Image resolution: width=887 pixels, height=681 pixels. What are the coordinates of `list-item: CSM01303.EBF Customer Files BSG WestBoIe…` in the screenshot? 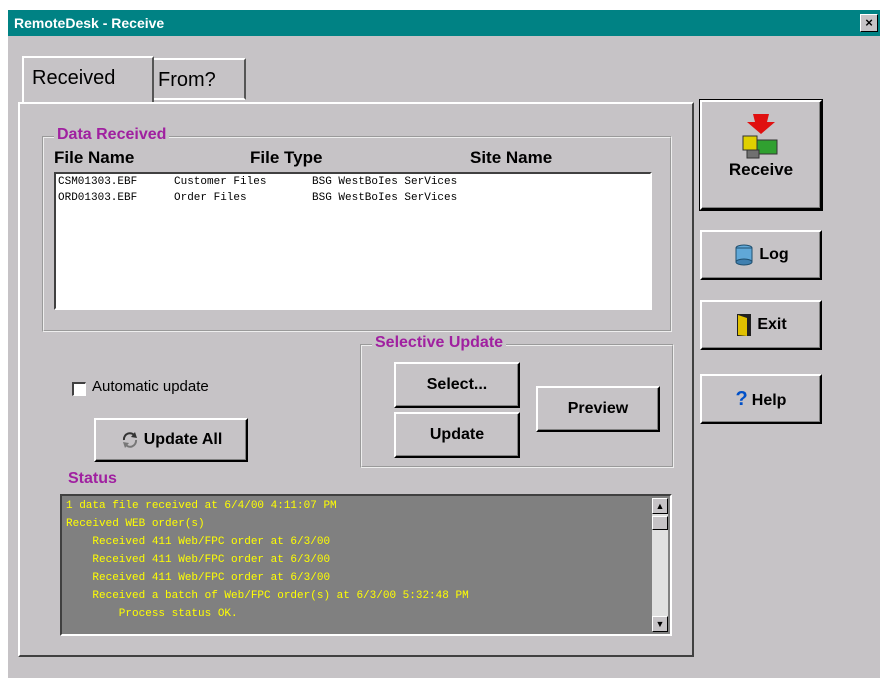 It's located at (353, 183).